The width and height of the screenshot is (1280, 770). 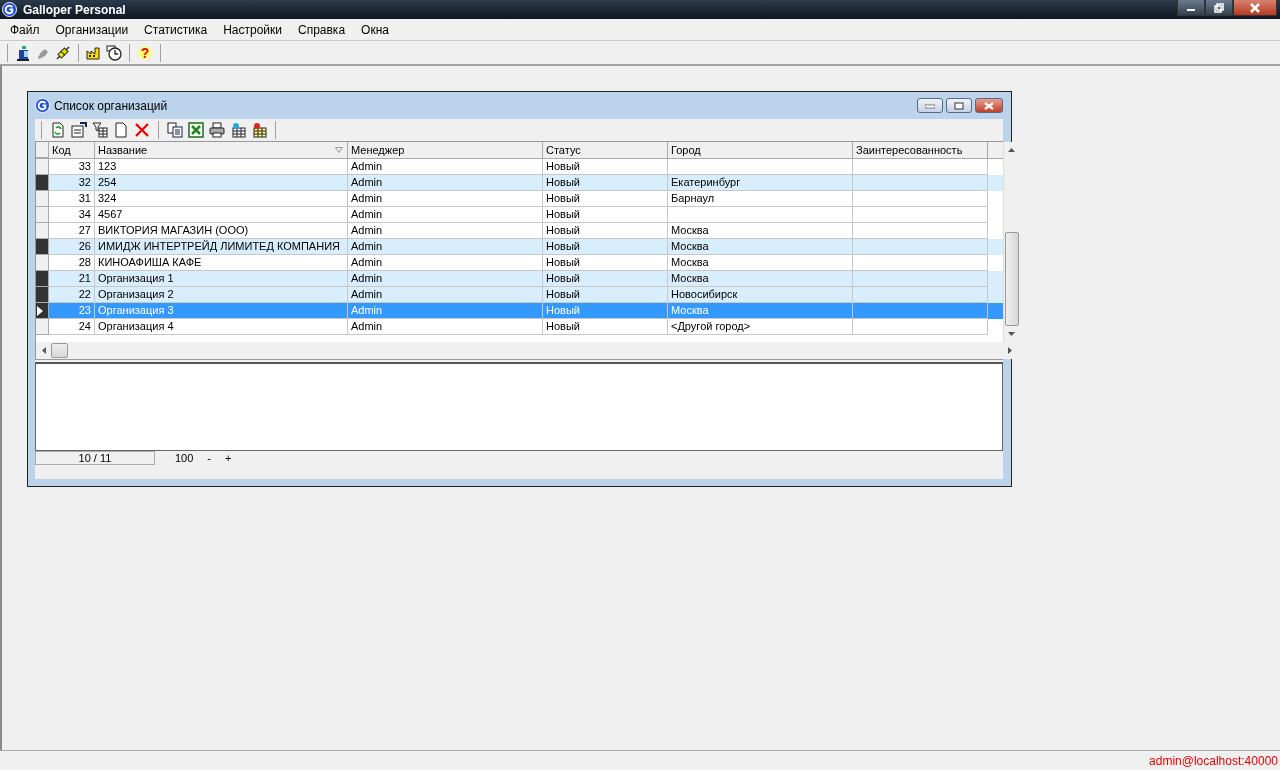 What do you see at coordinates (79, 130) in the screenshot?
I see `edit-card-icon` at bounding box center [79, 130].